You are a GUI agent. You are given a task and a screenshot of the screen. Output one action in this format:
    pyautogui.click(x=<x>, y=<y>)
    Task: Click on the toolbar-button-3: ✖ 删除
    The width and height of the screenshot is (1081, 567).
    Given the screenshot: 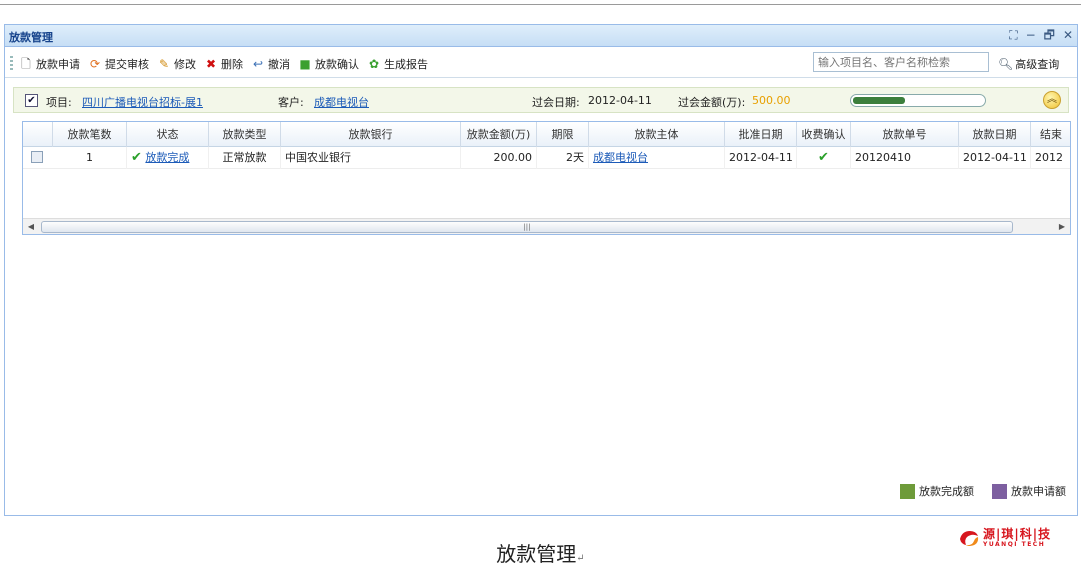 What is the action you would take?
    pyautogui.click(x=223, y=64)
    